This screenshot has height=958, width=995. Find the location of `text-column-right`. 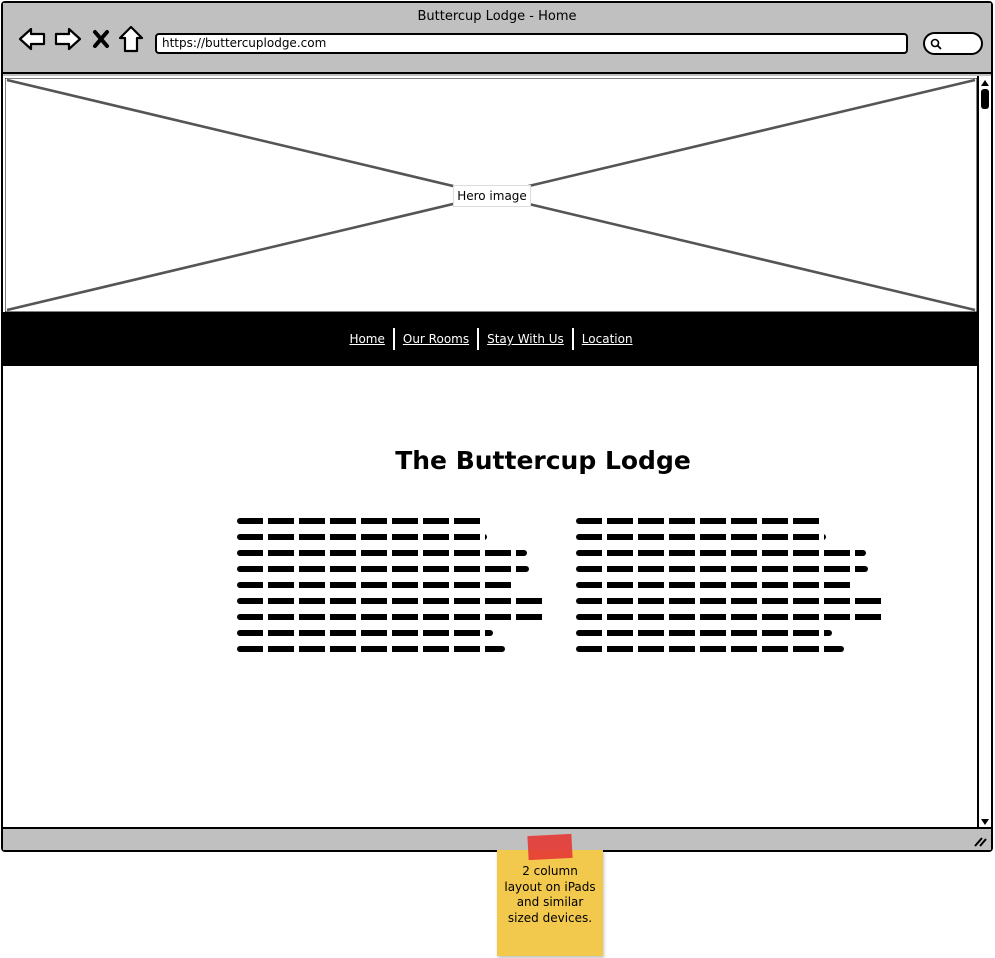

text-column-right is located at coordinates (732, 590).